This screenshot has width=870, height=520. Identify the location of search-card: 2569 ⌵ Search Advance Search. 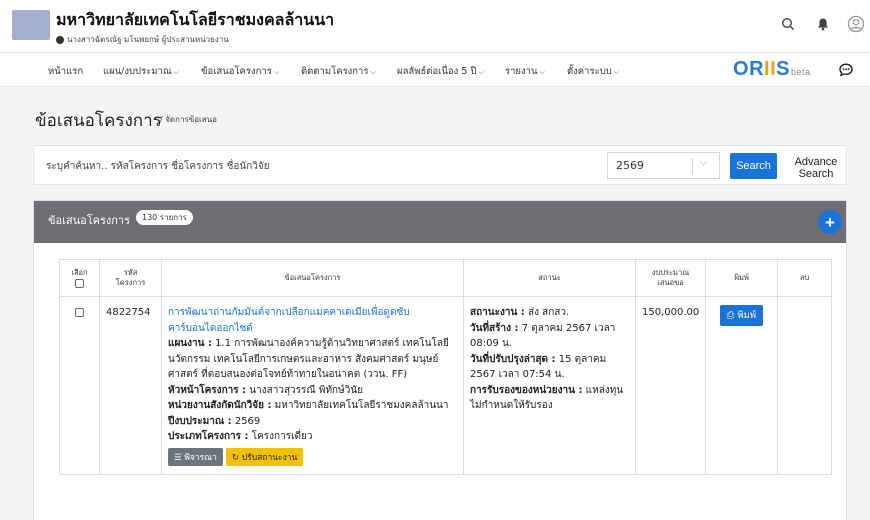
(440, 165).